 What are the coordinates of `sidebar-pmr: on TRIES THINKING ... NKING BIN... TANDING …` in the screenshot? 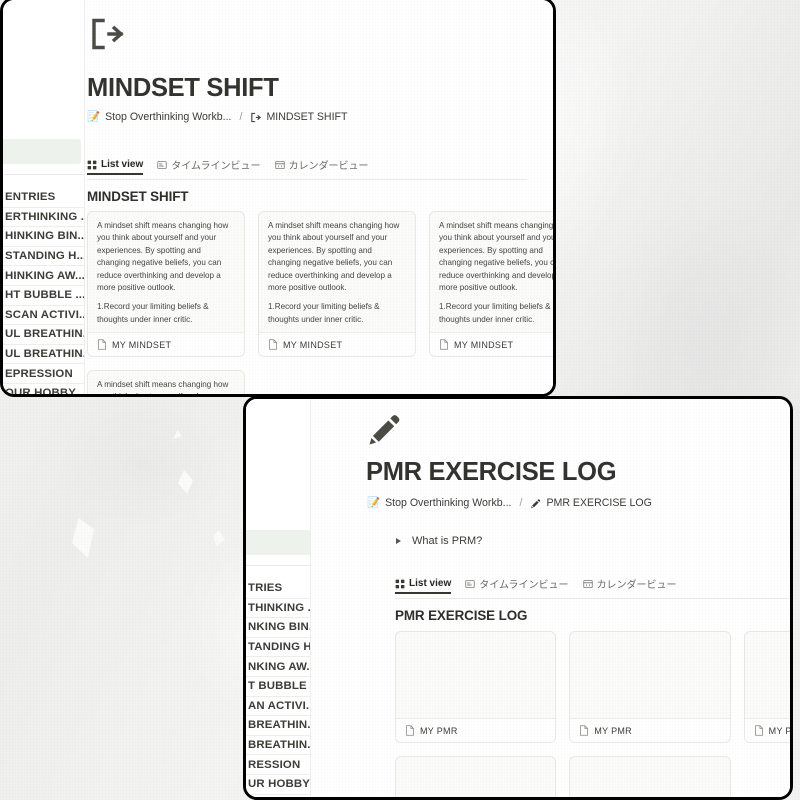 It's located at (278, 598).